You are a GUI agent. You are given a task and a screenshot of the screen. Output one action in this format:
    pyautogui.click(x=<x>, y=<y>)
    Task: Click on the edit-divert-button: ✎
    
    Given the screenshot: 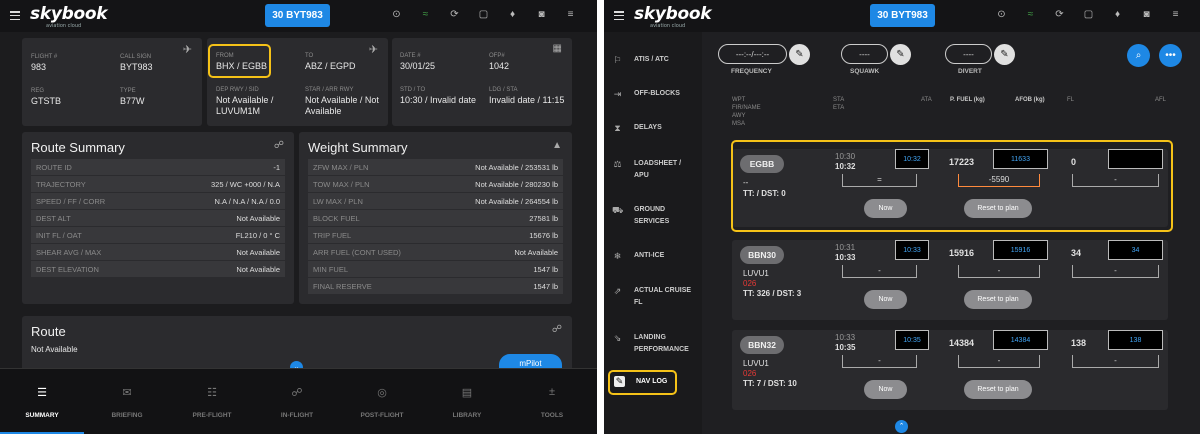 What is the action you would take?
    pyautogui.click(x=1004, y=54)
    